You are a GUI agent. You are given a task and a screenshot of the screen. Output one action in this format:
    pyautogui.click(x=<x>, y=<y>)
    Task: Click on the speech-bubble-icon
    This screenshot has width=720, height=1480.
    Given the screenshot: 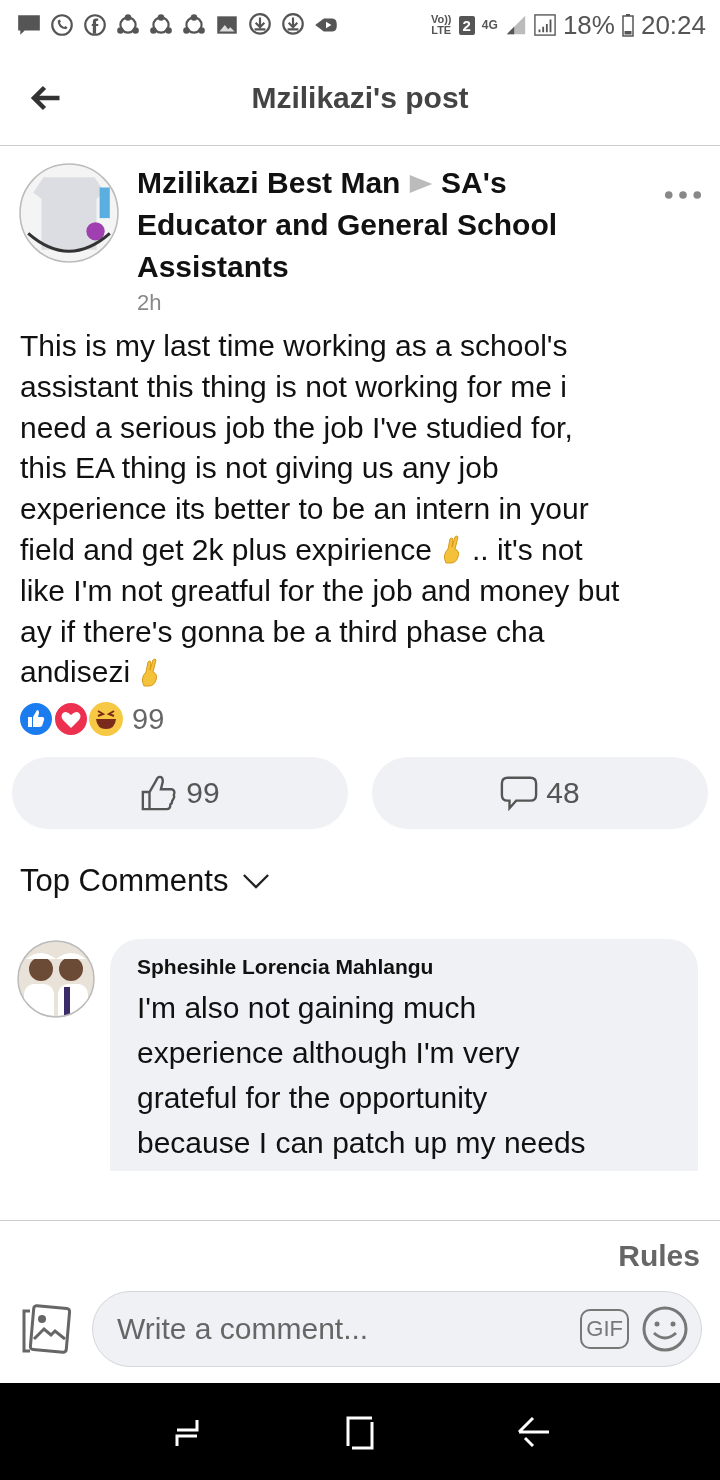 What is the action you would take?
    pyautogui.click(x=519, y=793)
    